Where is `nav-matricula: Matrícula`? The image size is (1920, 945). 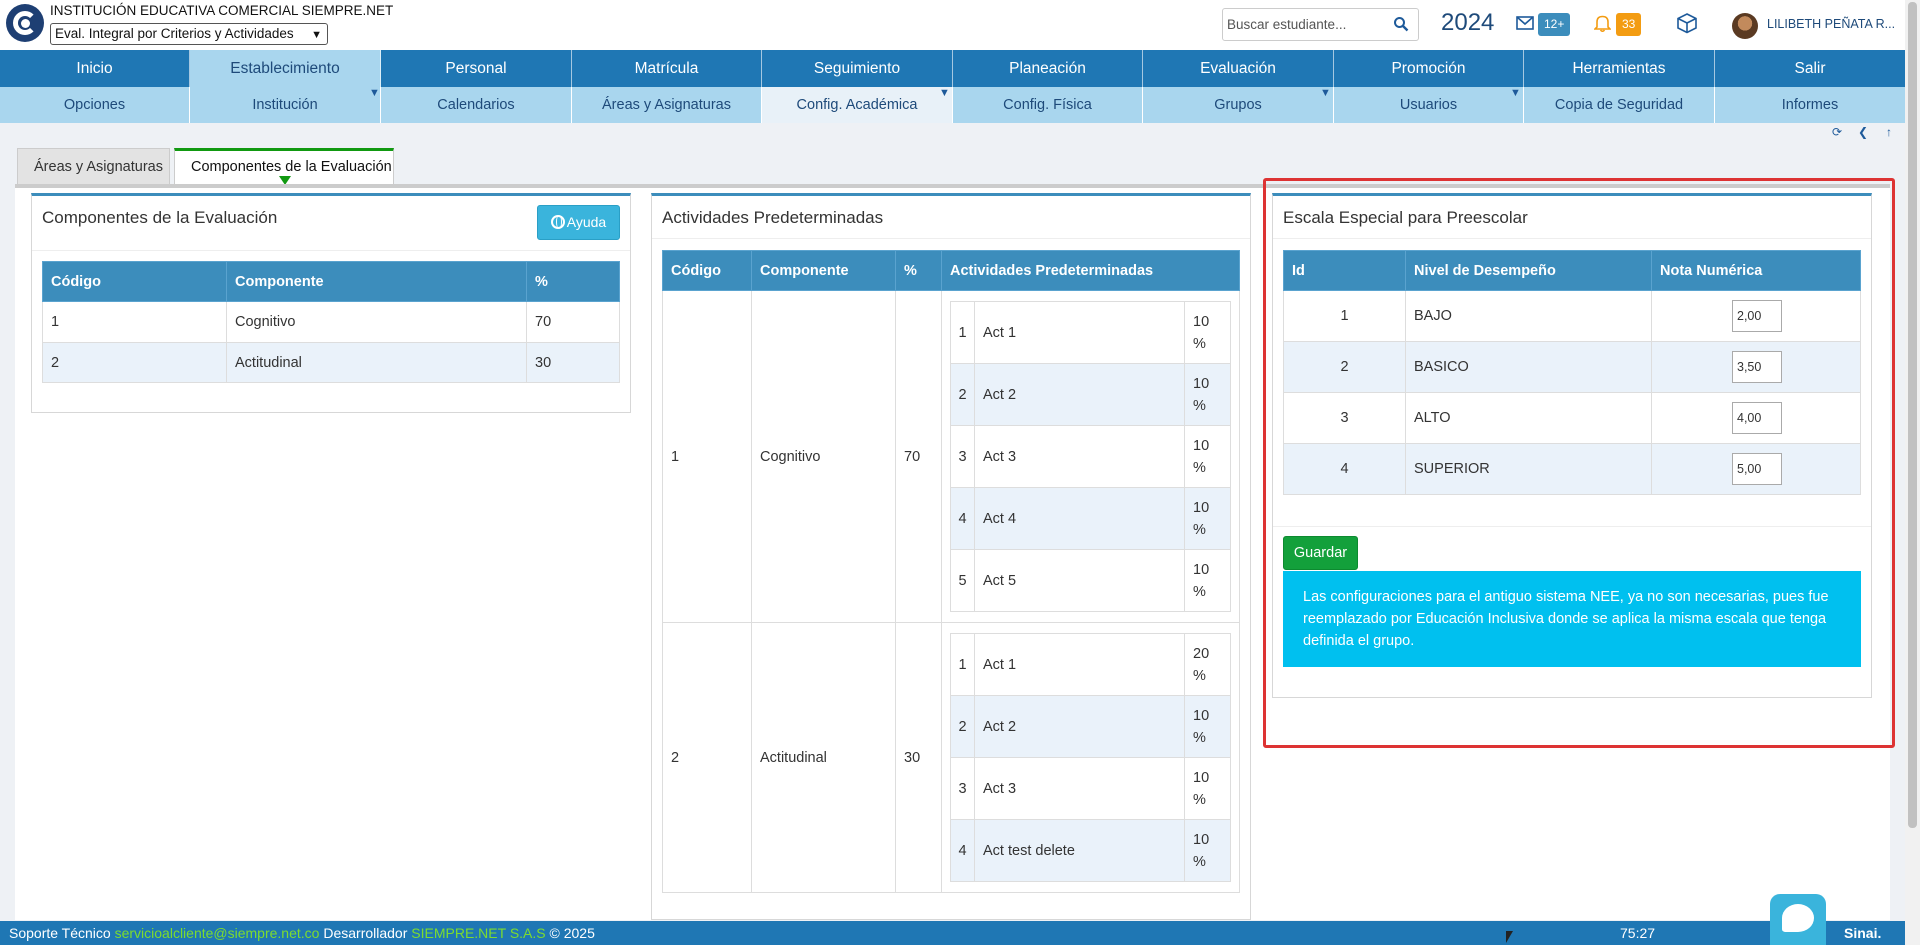 nav-matricula: Matrícula is located at coordinates (667, 68).